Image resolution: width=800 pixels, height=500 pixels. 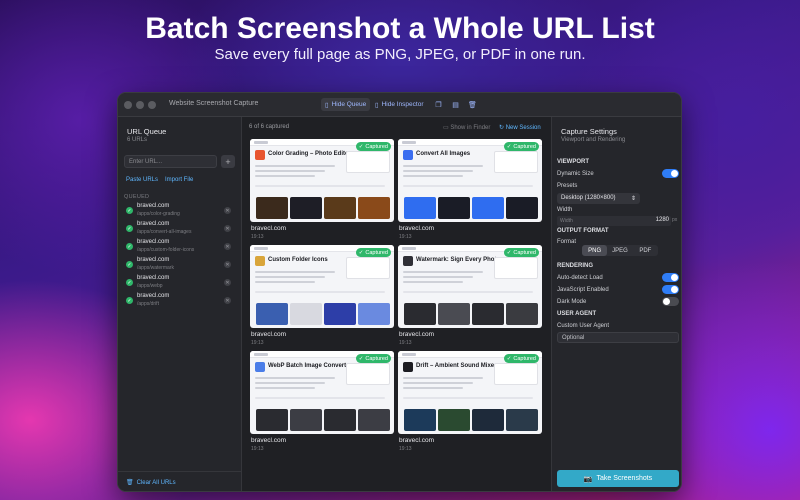 I want to click on list-item: ✓ bravecl.com/apps/custom-folder-icons ✕, so click(x=179, y=247).